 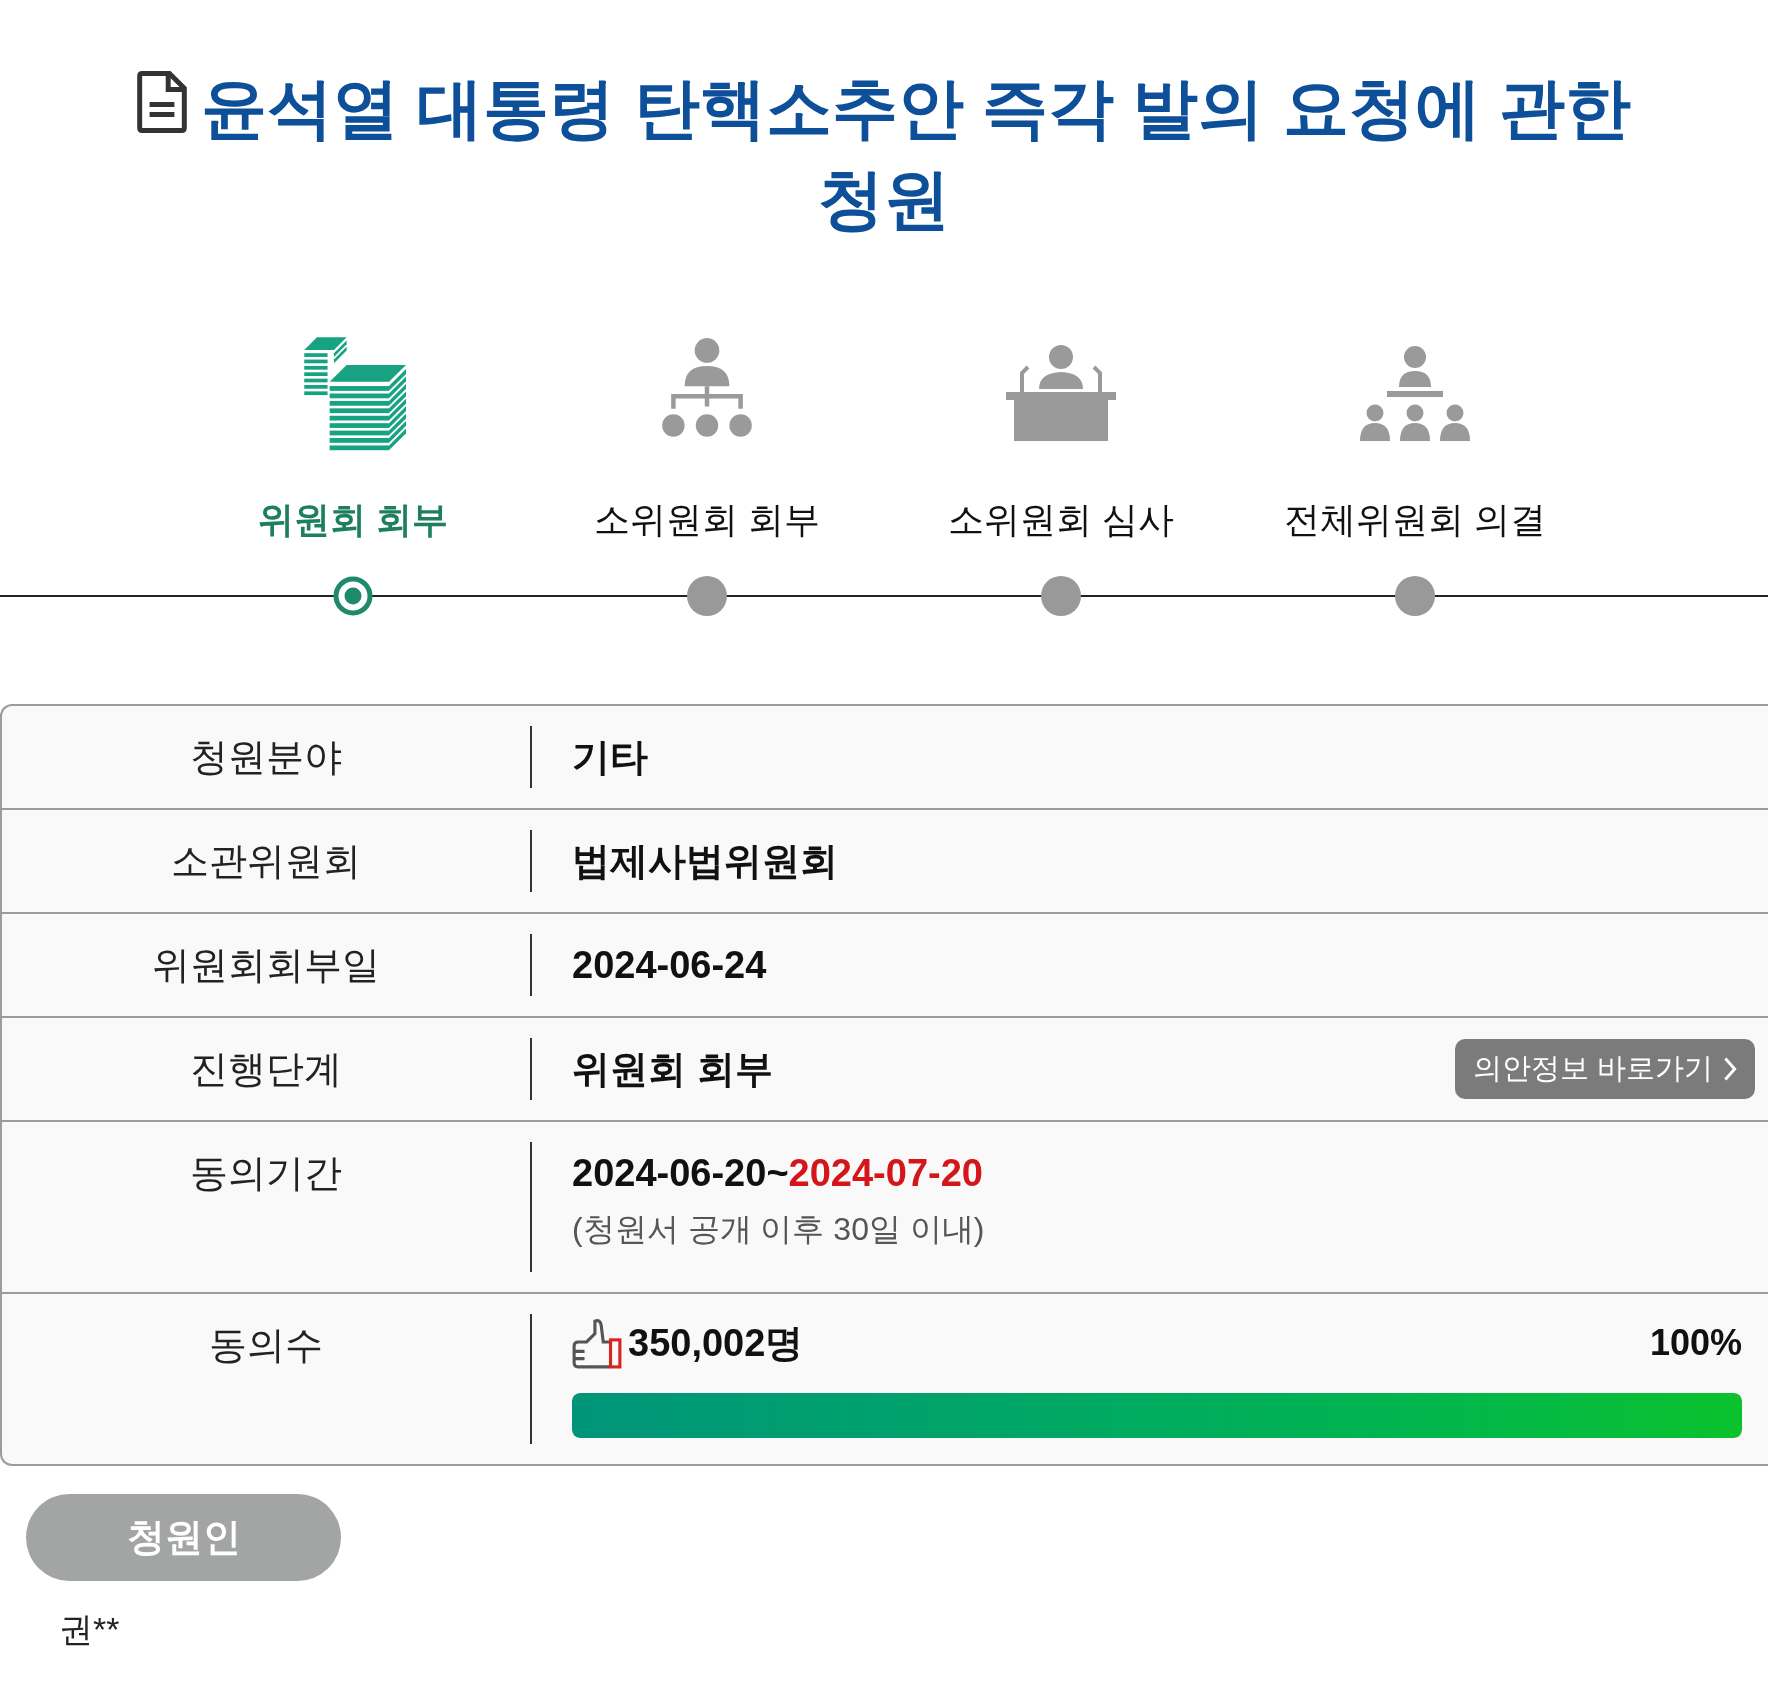 What do you see at coordinates (885, 1173) in the screenshot?
I see `period-end-date: 2024-07-20` at bounding box center [885, 1173].